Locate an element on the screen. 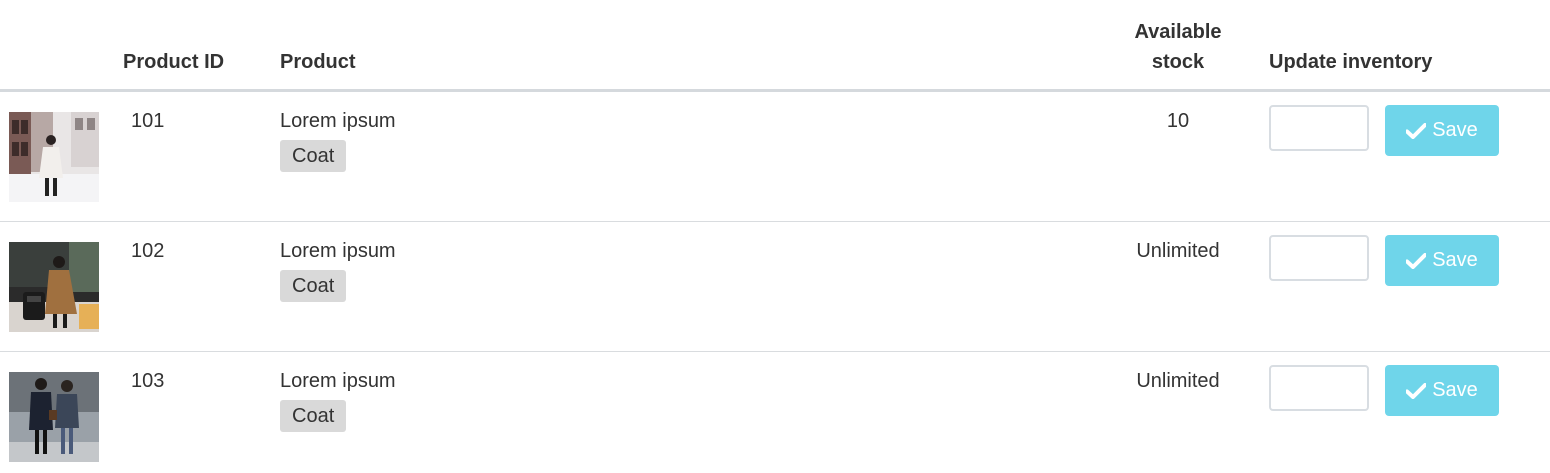 The height and width of the screenshot is (473, 1550). header-product-id: Product ID is located at coordinates (174, 62).